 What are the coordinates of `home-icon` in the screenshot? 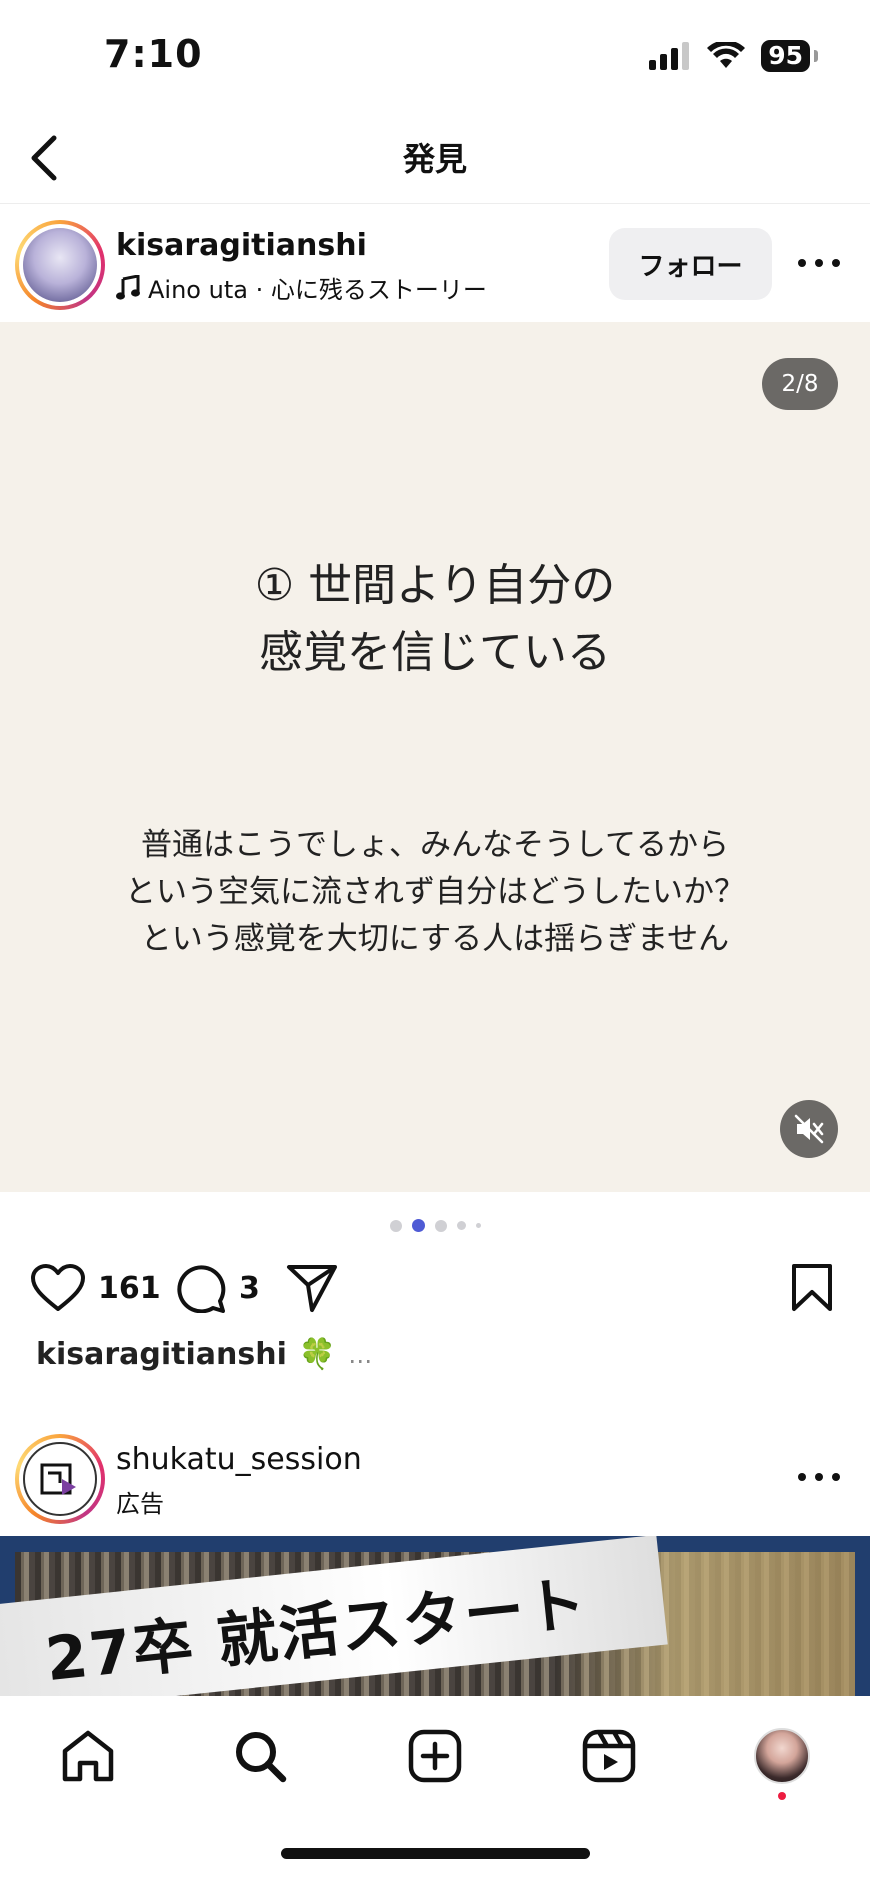 It's located at (88, 1756).